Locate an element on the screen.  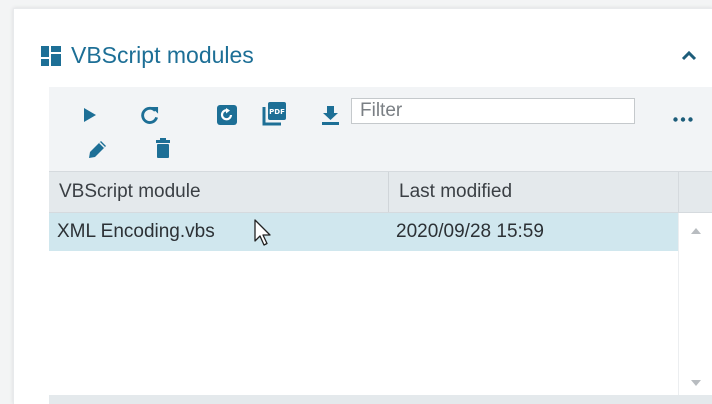
refresh-icon is located at coordinates (149, 115).